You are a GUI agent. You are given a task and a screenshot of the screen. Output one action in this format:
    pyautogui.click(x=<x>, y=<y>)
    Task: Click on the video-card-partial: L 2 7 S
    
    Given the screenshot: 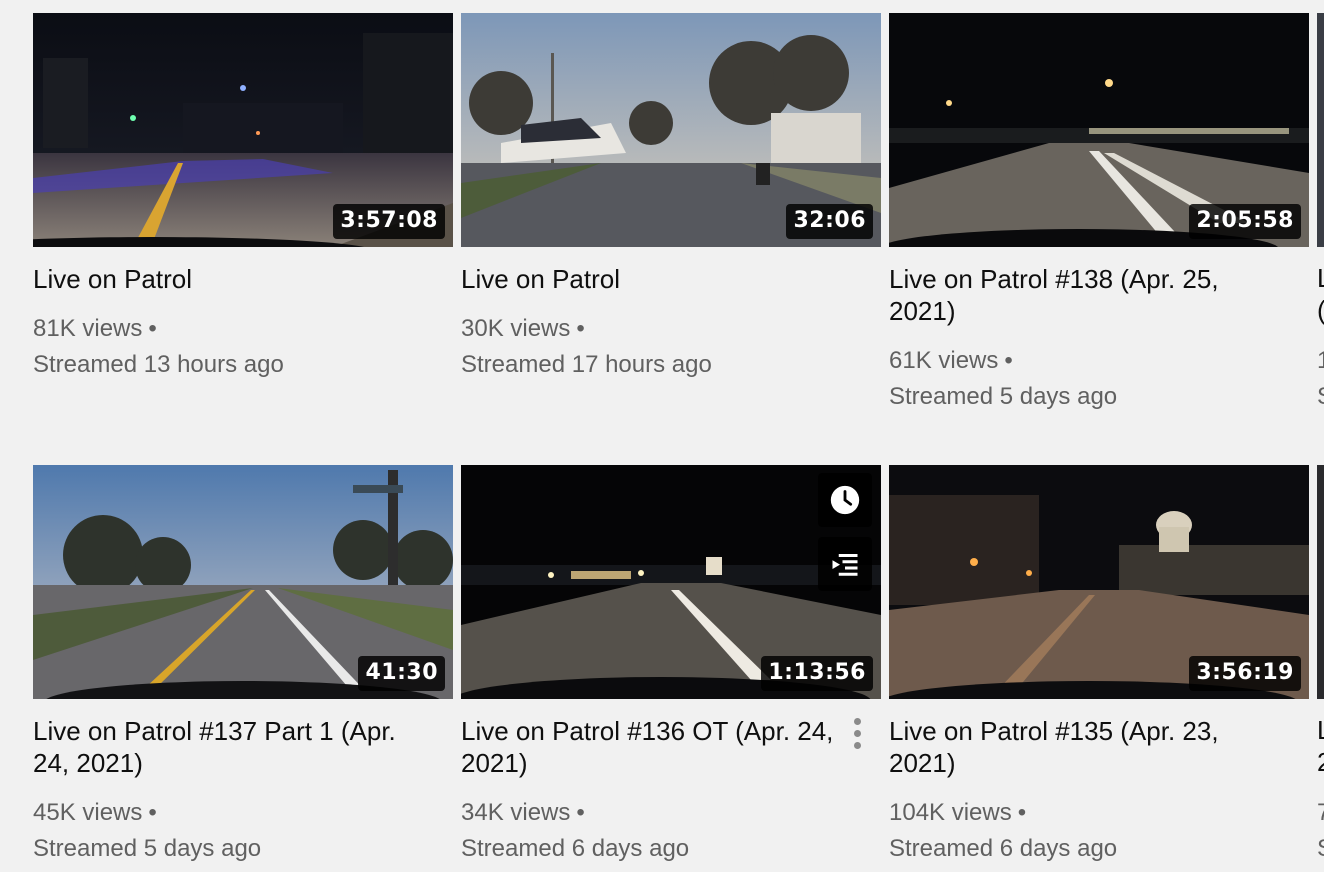 What is the action you would take?
    pyautogui.click(x=1320, y=668)
    